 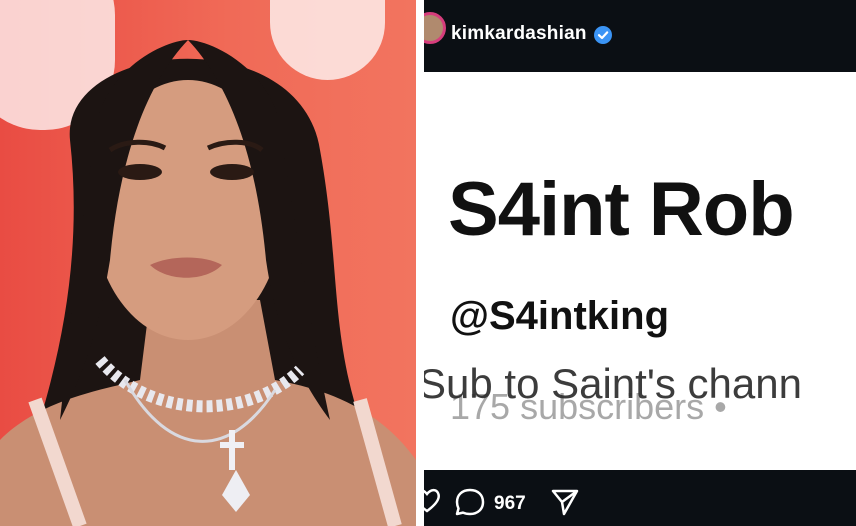 What do you see at coordinates (613, 383) in the screenshot?
I see `caption-overlay-text: Sub to Saint's chann` at bounding box center [613, 383].